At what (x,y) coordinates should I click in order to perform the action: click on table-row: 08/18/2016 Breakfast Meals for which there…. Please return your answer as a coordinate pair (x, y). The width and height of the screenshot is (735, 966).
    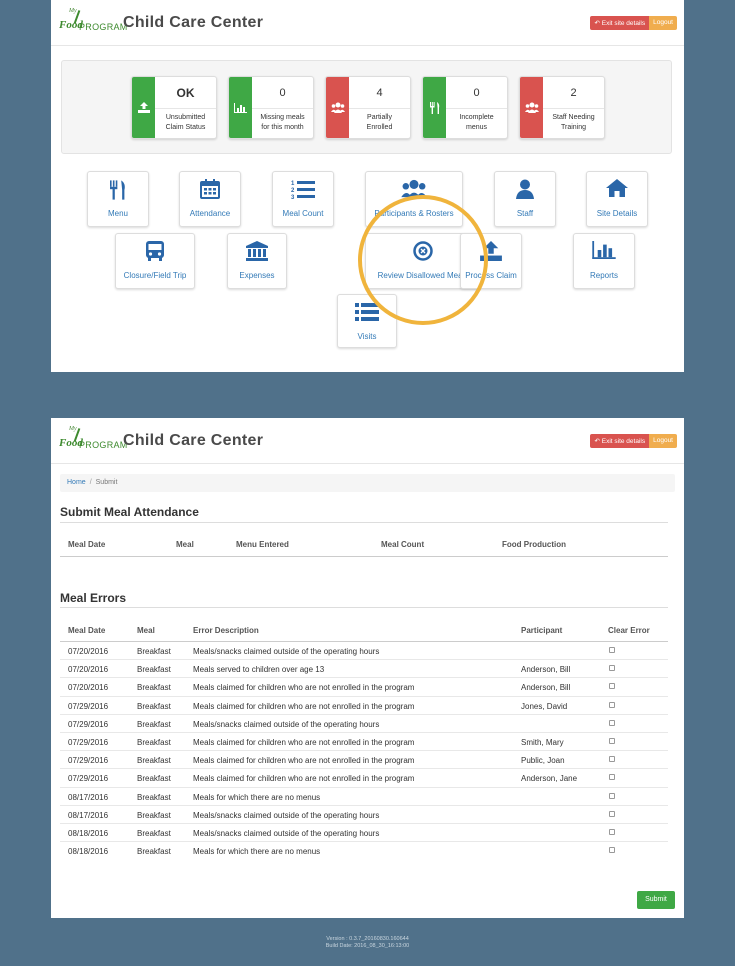
    Looking at the image, I should click on (364, 849).